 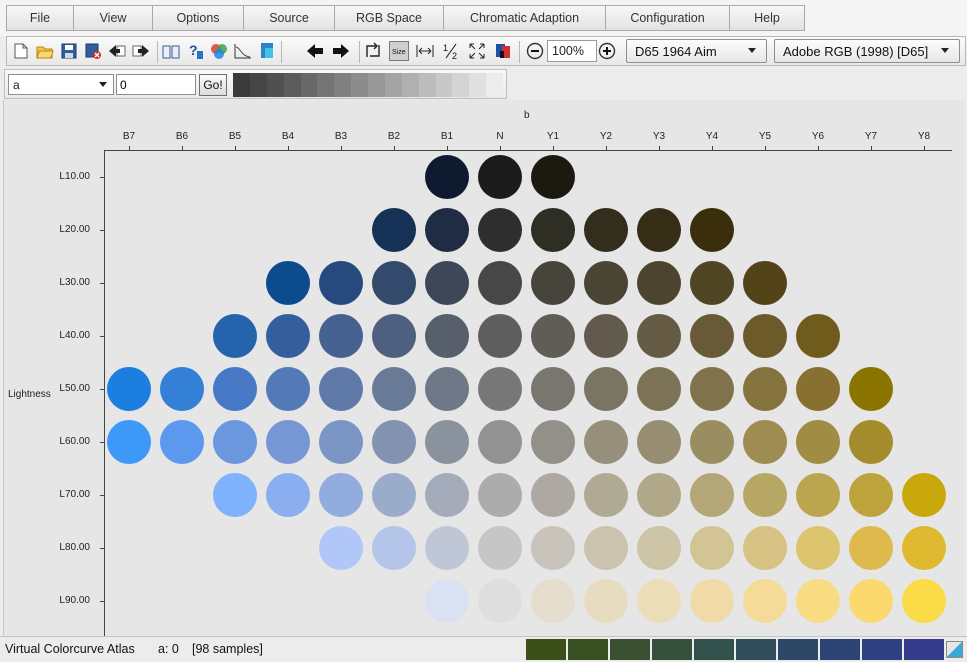 I want to click on axis-select: a, so click(x=61, y=84).